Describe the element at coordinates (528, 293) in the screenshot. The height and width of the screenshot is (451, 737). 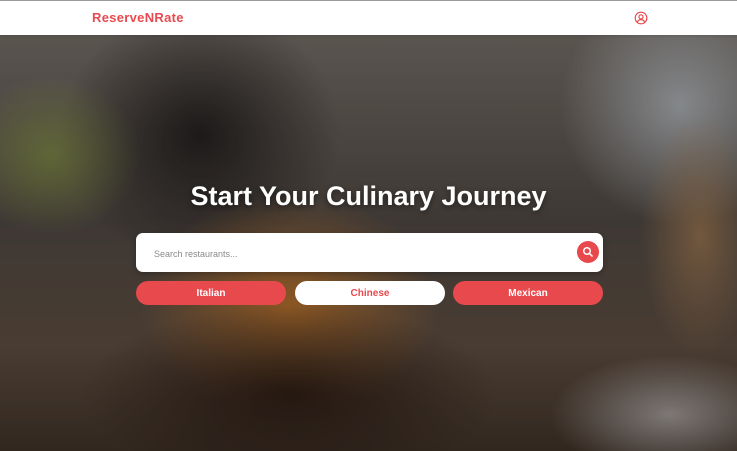
I see `category-chip-mexican: Mexican` at that location.